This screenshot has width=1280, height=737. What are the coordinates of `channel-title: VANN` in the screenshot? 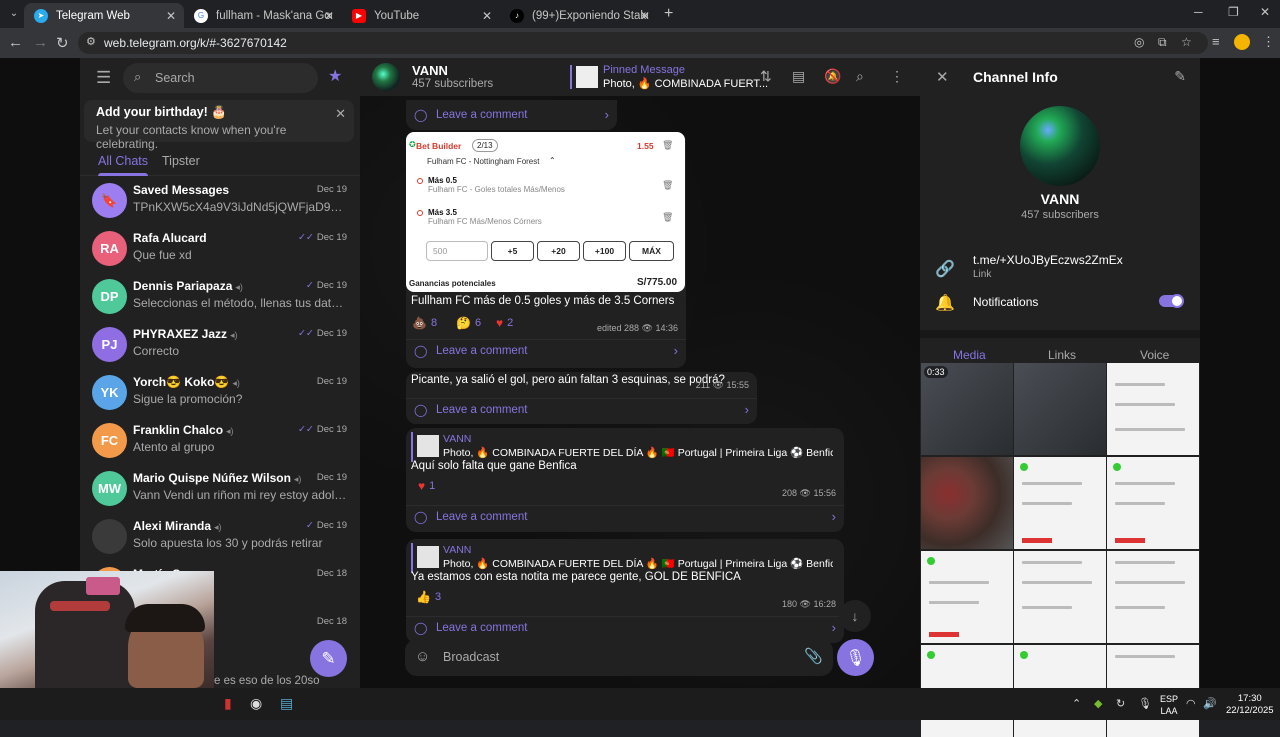 It's located at (430, 70).